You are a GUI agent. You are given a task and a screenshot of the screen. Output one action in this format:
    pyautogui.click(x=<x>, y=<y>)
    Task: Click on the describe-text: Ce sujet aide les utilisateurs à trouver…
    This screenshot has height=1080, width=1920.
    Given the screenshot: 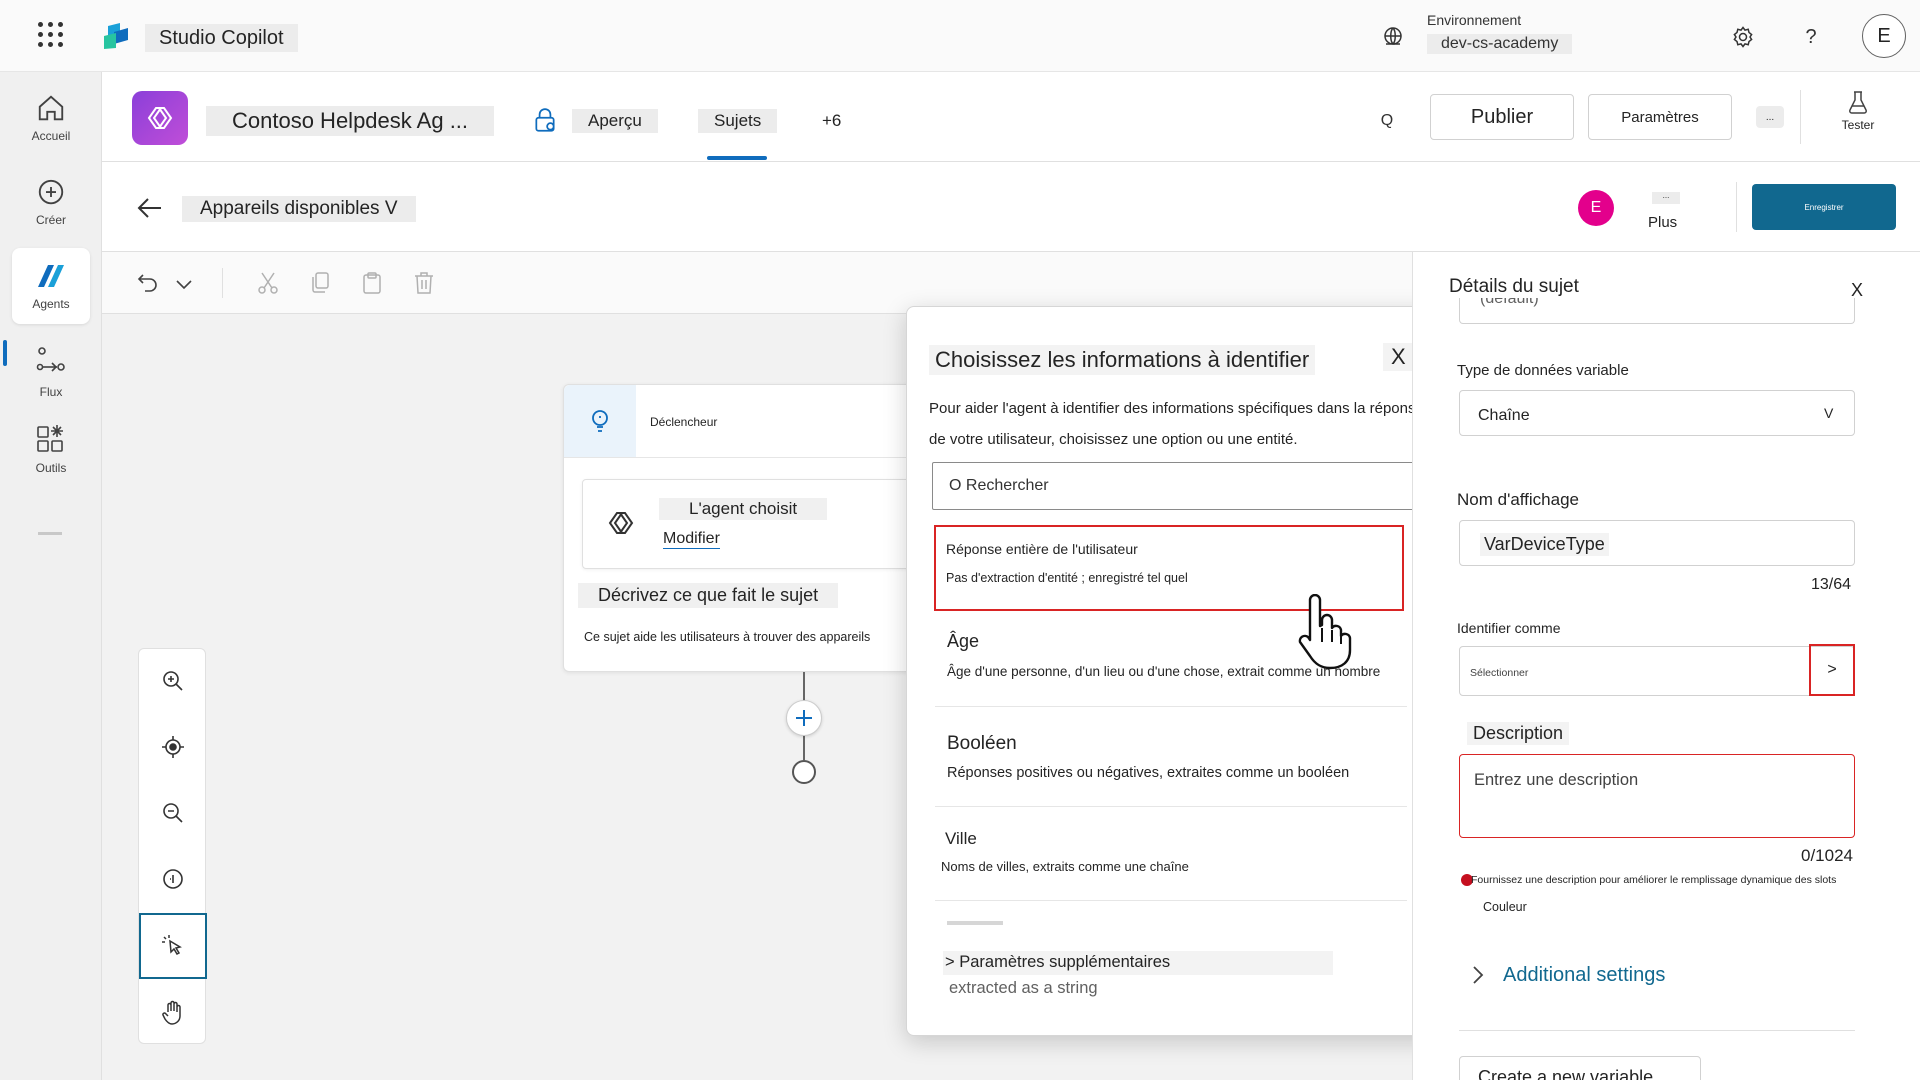 What is the action you would take?
    pyautogui.click(x=727, y=637)
    